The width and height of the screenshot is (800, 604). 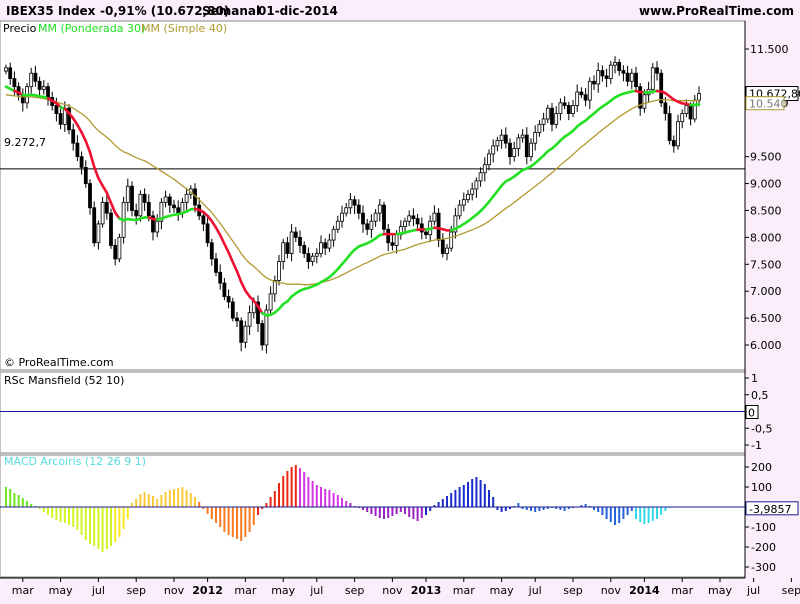 I want to click on macd-ytick-label: -200, so click(x=763, y=547).